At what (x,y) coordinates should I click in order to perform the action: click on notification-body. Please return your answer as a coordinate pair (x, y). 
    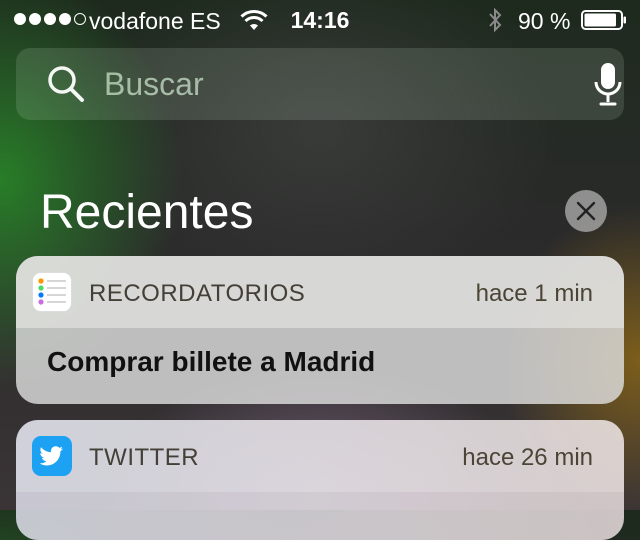
    Looking at the image, I should click on (320, 516).